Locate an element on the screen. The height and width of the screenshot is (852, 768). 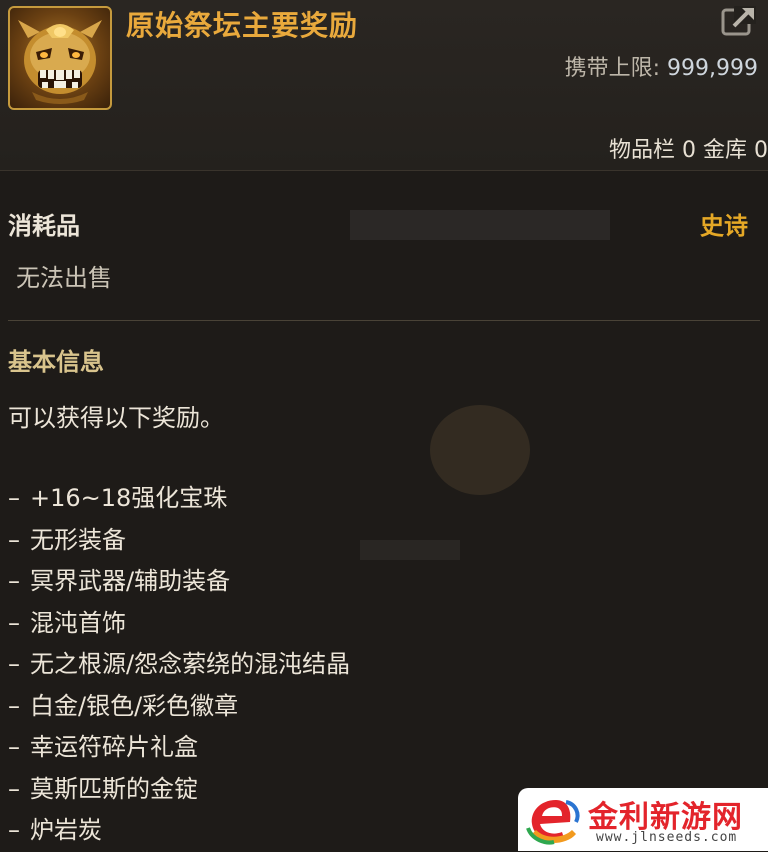
carry-limit-value: 999,999 is located at coordinates (712, 68).